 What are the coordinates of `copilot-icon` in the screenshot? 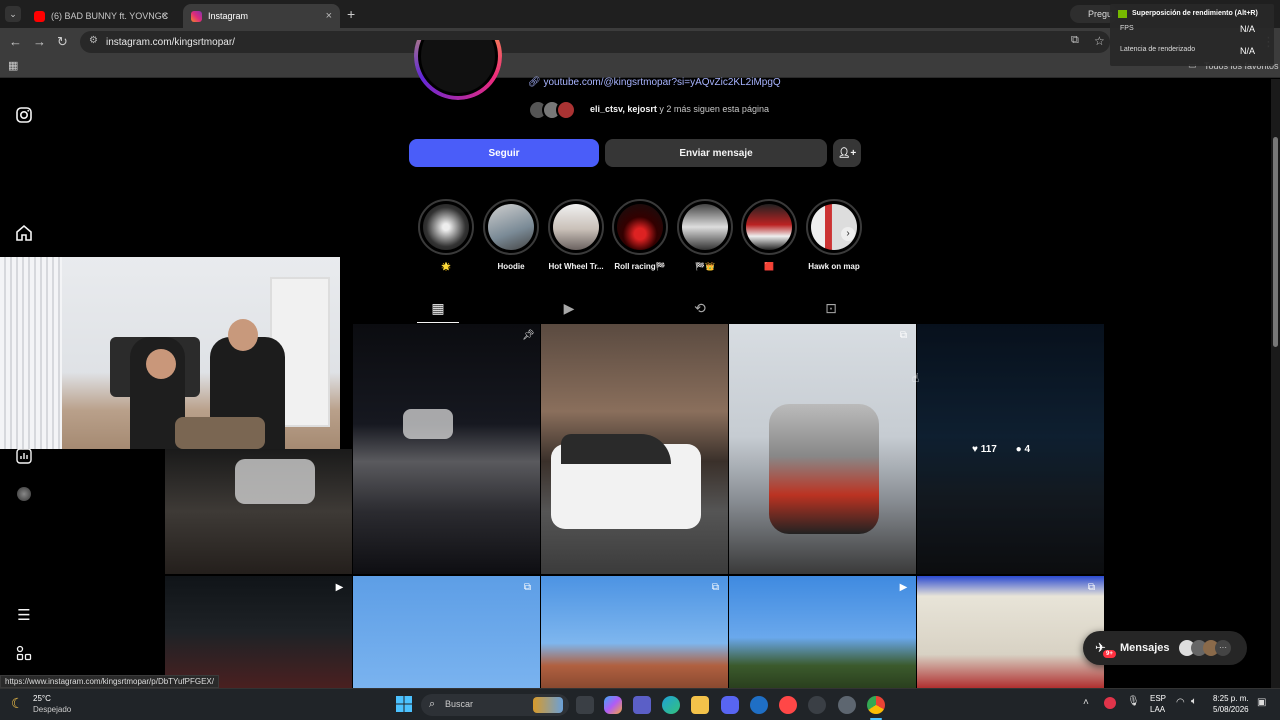 It's located at (613, 705).